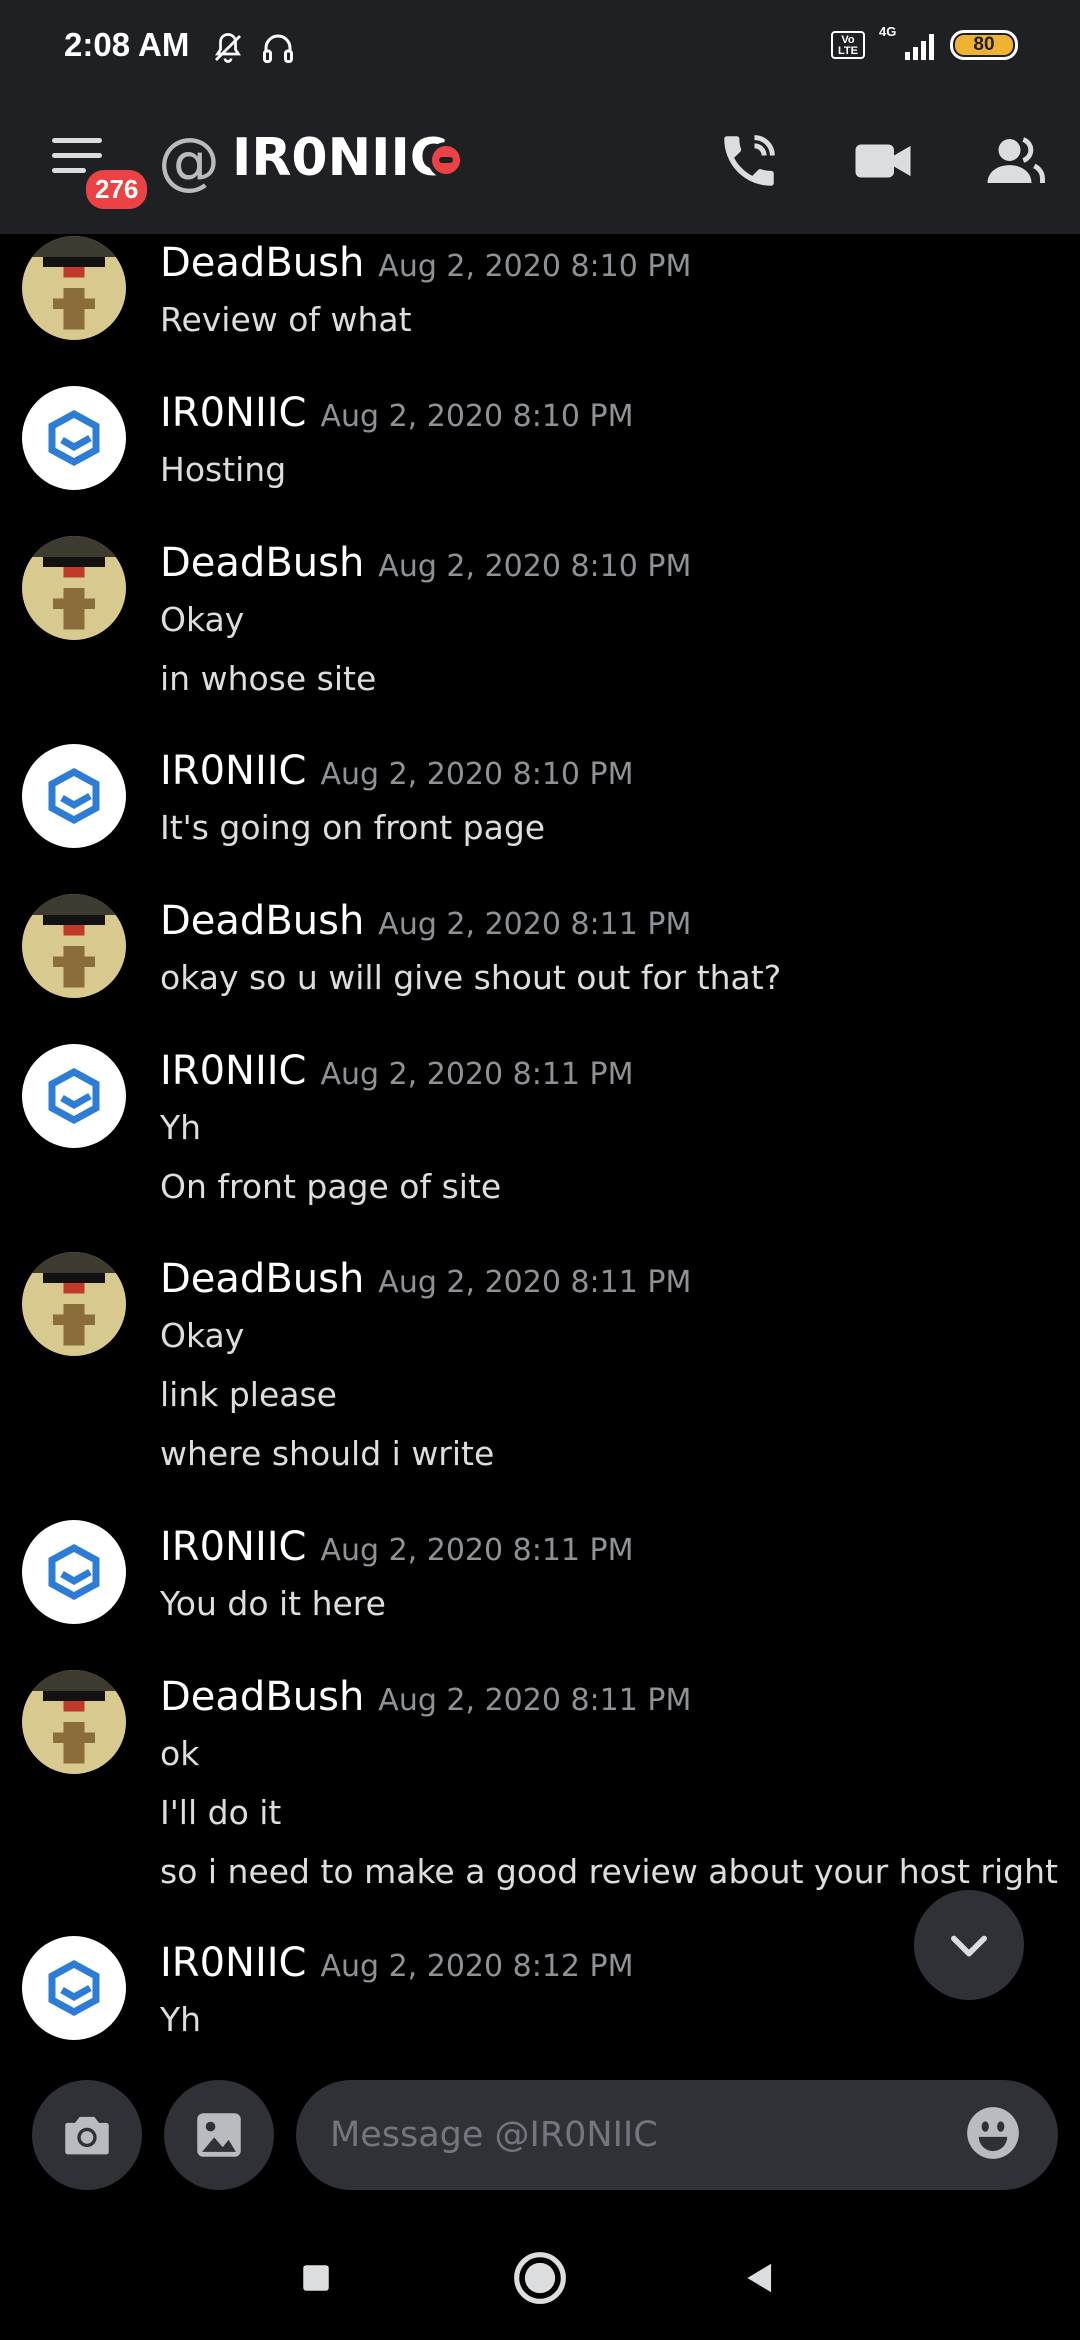 Image resolution: width=1080 pixels, height=2340 pixels. Describe the element at coordinates (327, 1453) in the screenshot. I see `message-text: where should i write` at that location.